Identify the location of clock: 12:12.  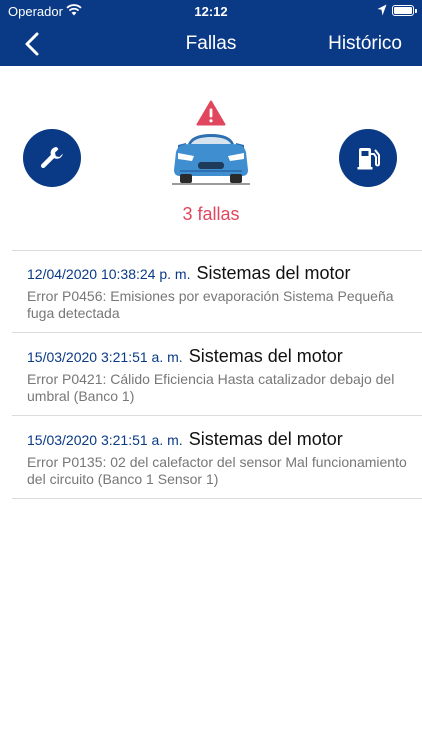
(211, 11).